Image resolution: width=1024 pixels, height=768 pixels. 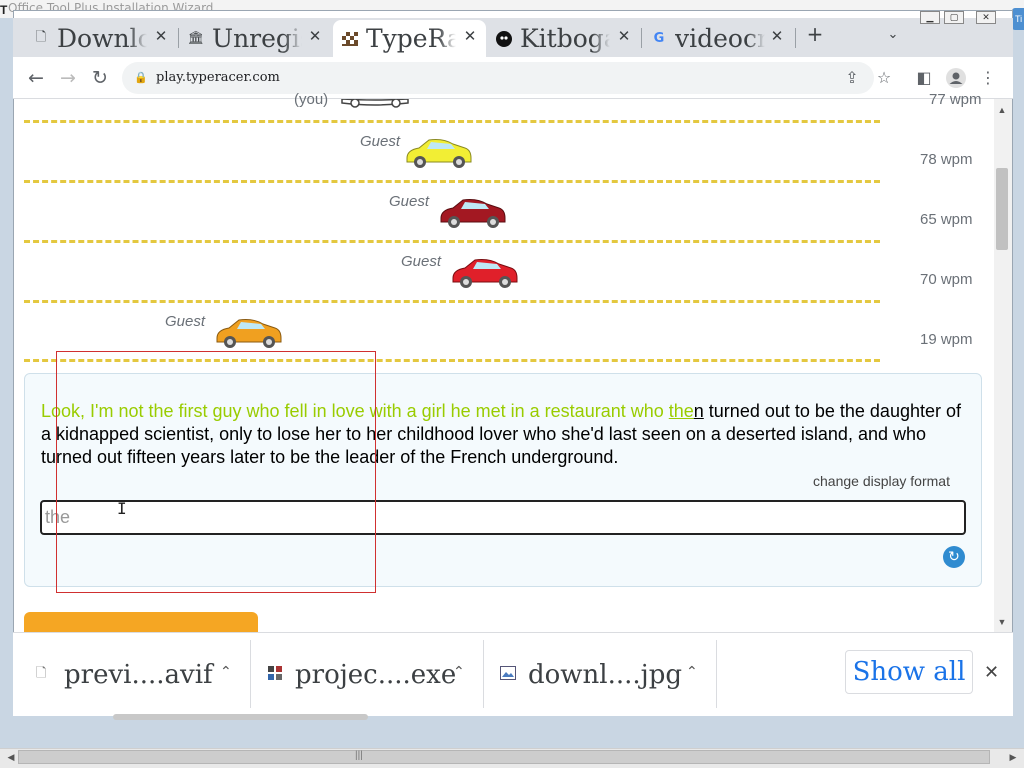 What do you see at coordinates (1002, 209) in the screenshot?
I see `page-scrollbar-thumb` at bounding box center [1002, 209].